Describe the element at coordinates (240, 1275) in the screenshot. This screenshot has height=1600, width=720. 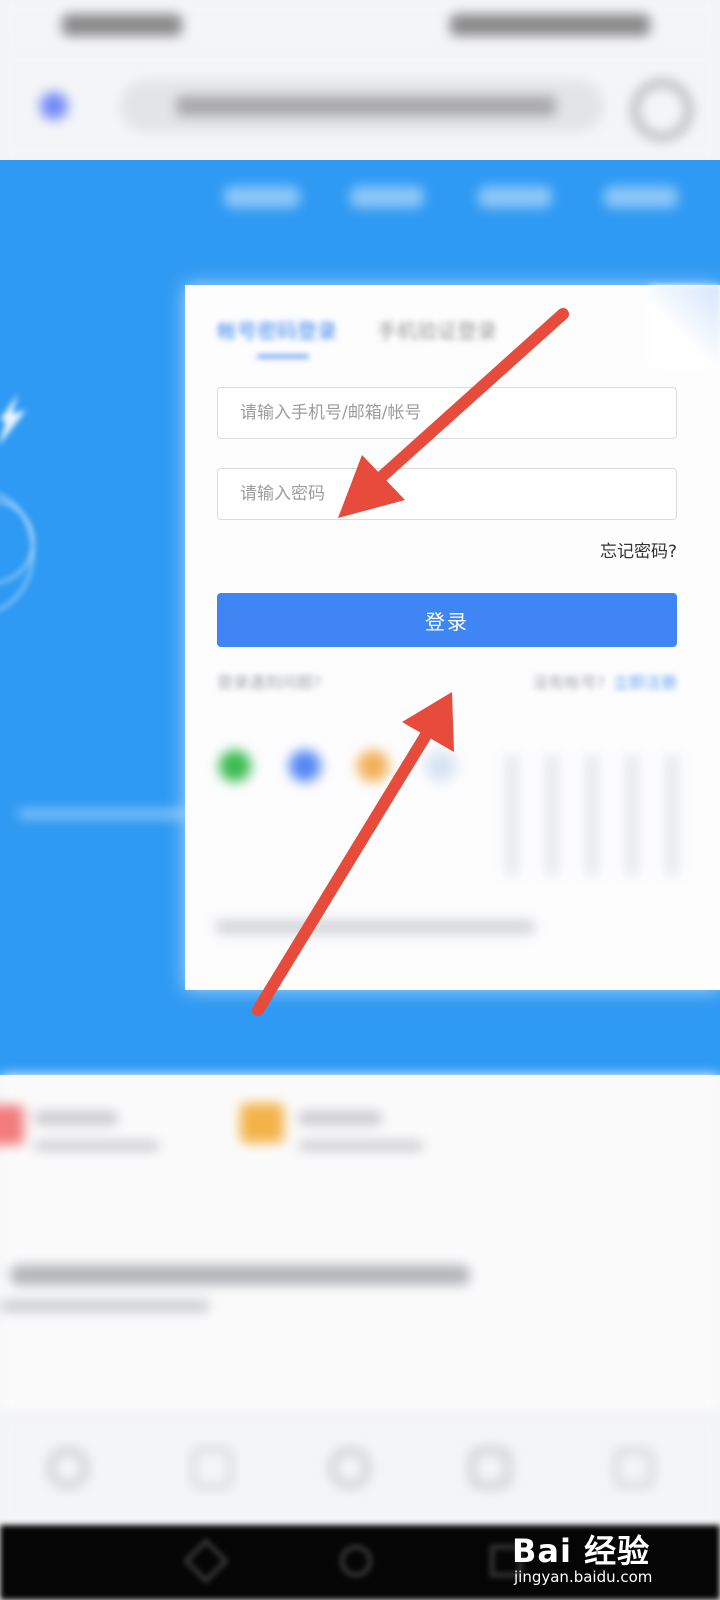
I see `promo-text` at that location.